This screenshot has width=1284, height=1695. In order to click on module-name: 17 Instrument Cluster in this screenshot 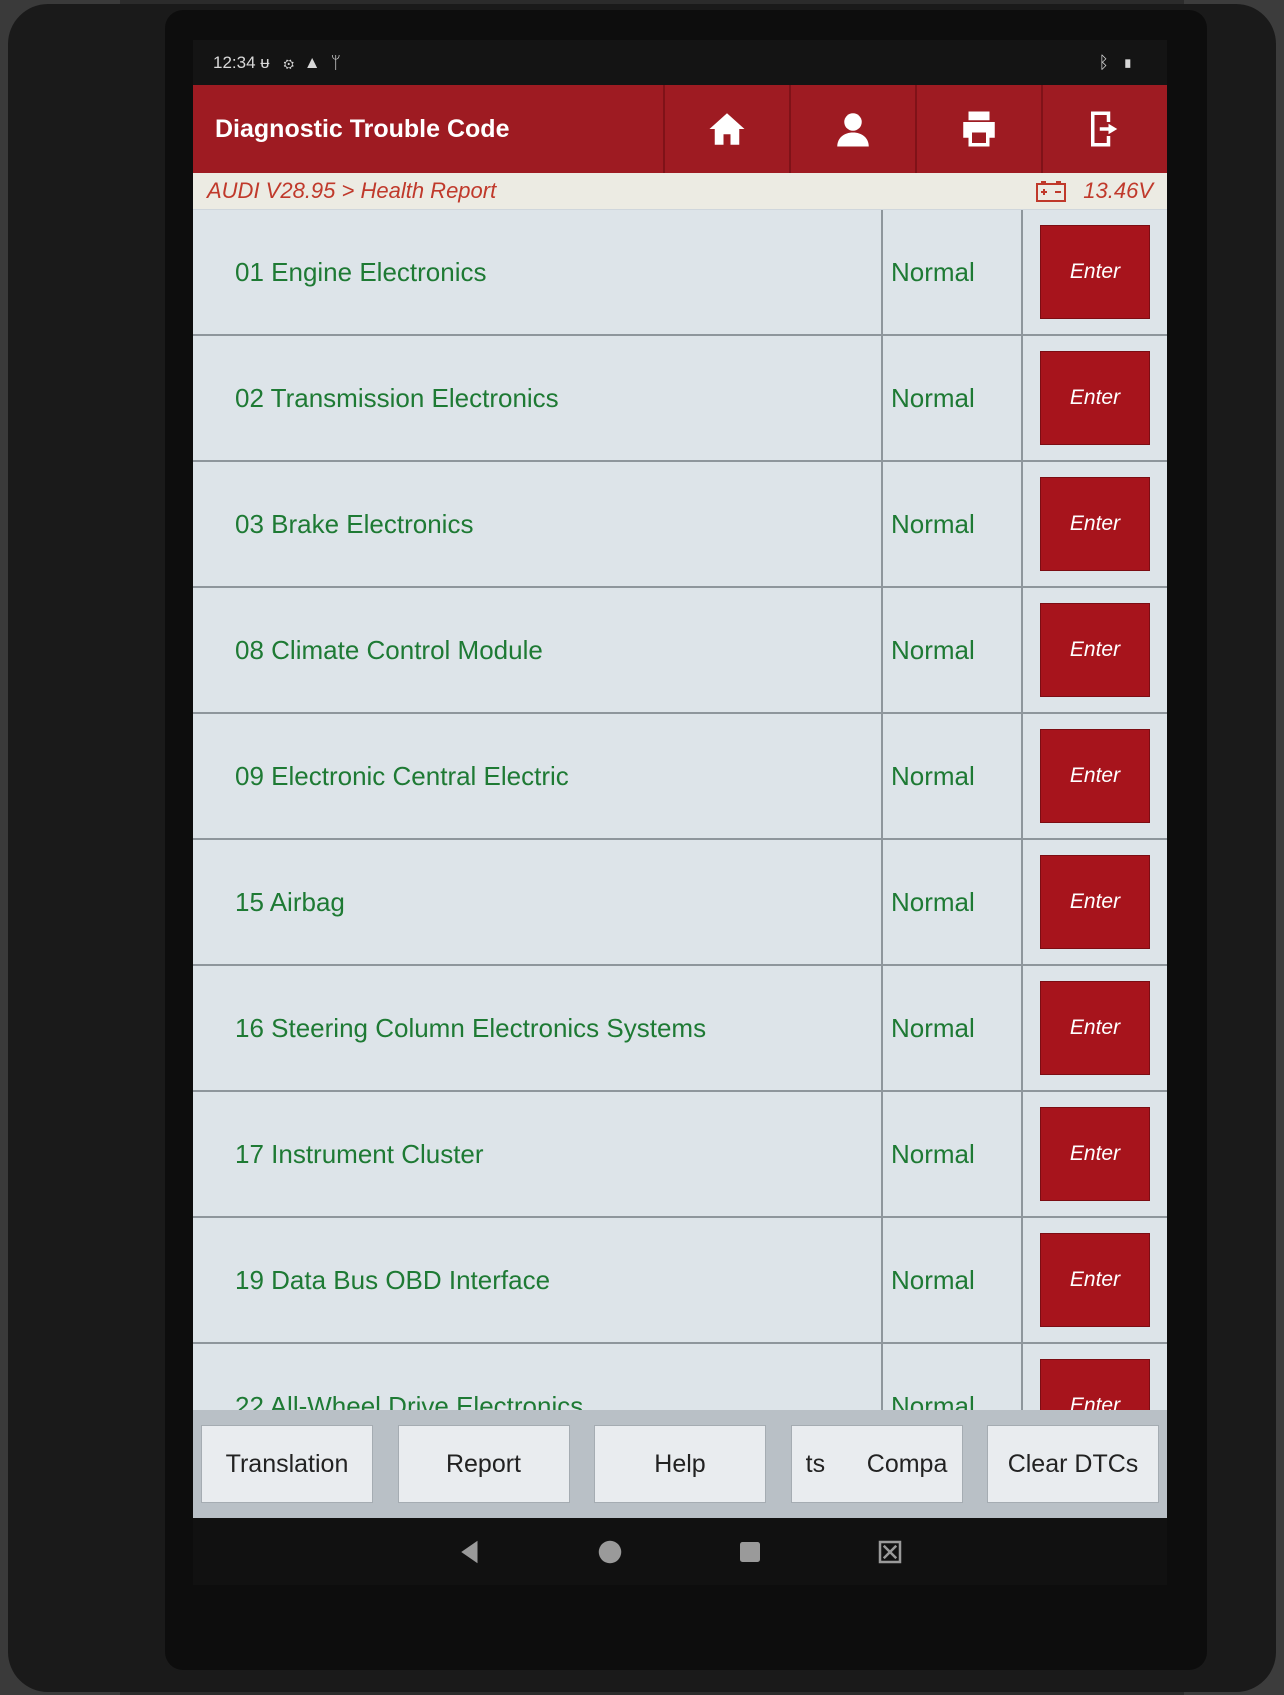, I will do `click(538, 1154)`.